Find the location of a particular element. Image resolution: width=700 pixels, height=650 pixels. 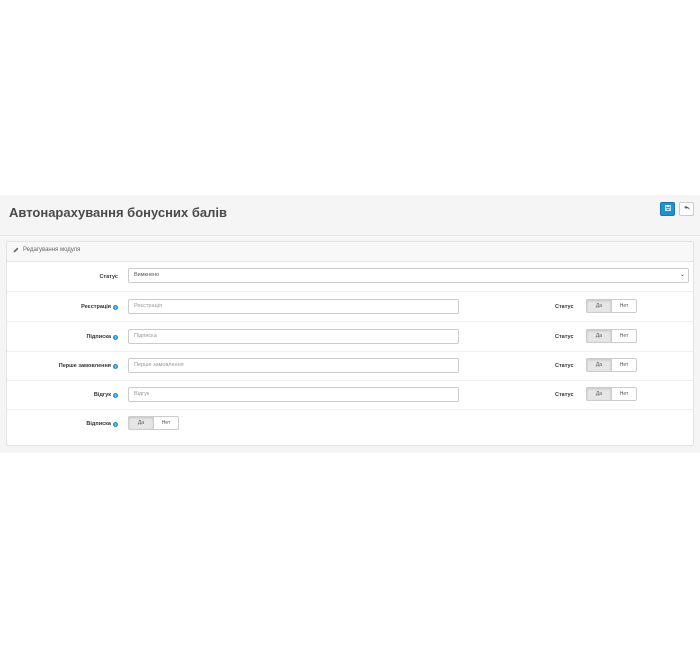

first-order-yes-button: Да is located at coordinates (599, 365).